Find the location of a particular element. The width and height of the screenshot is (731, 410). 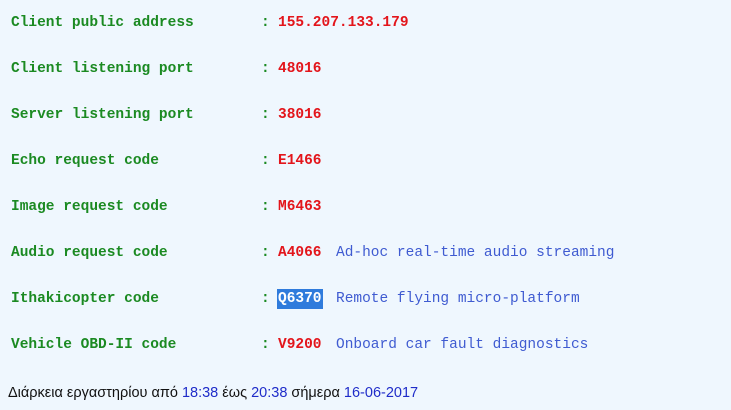

field-value: A4066 is located at coordinates (300, 253).